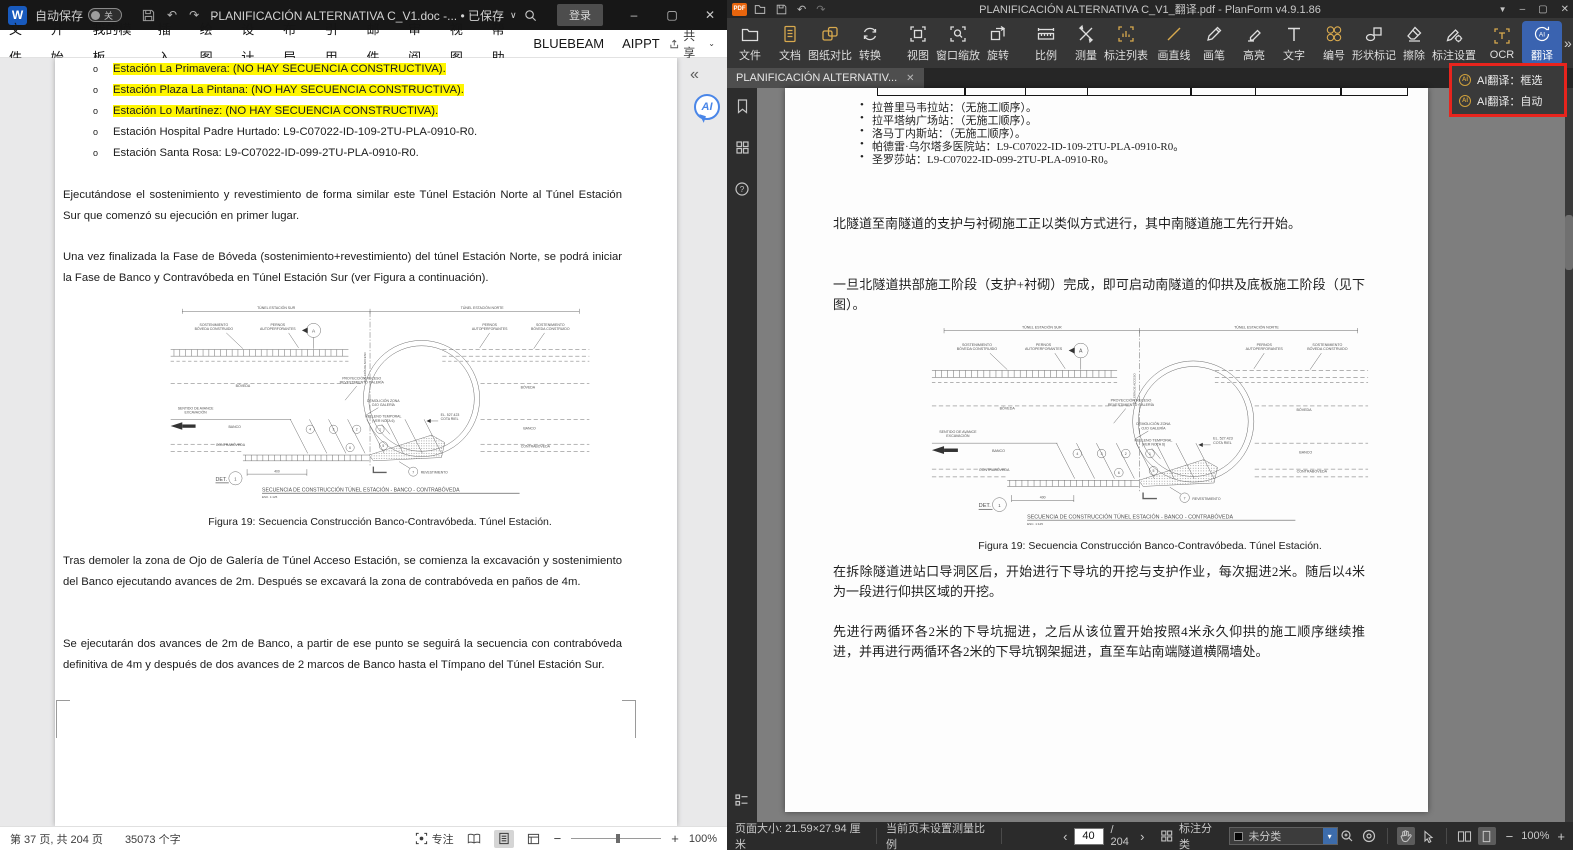  Describe the element at coordinates (801, 9) in the screenshot. I see `undo-icon: ↶` at that location.